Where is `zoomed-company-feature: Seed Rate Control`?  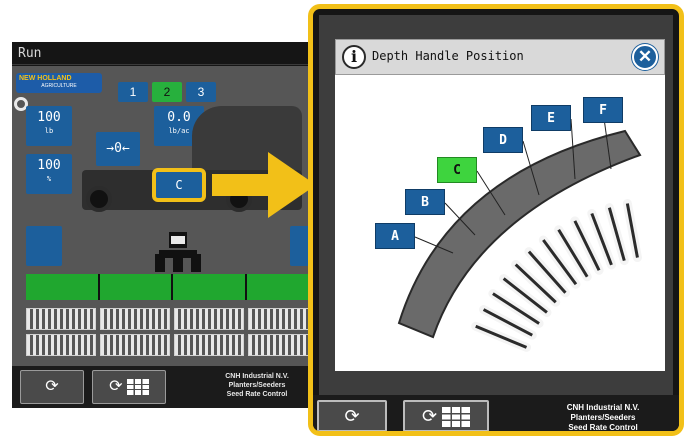 zoomed-company-feature: Seed Rate Control is located at coordinates (603, 427).